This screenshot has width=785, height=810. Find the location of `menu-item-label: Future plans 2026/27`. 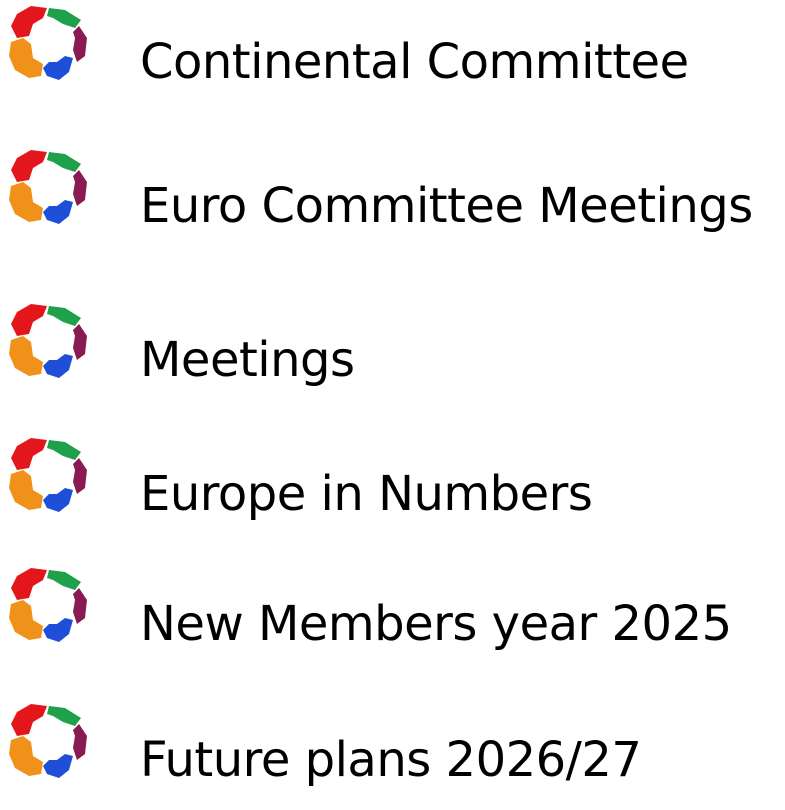

menu-item-label: Future plans 2026/27 is located at coordinates (391, 760).